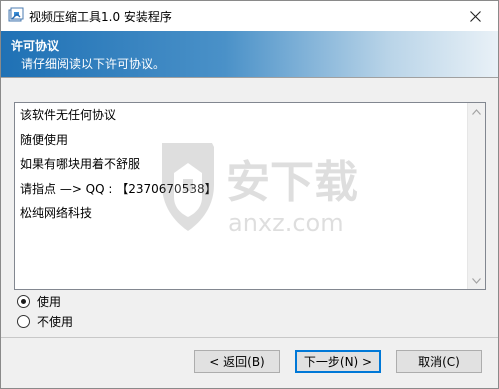 This screenshot has height=389, width=499. I want to click on accept-label: 使用, so click(49, 301).